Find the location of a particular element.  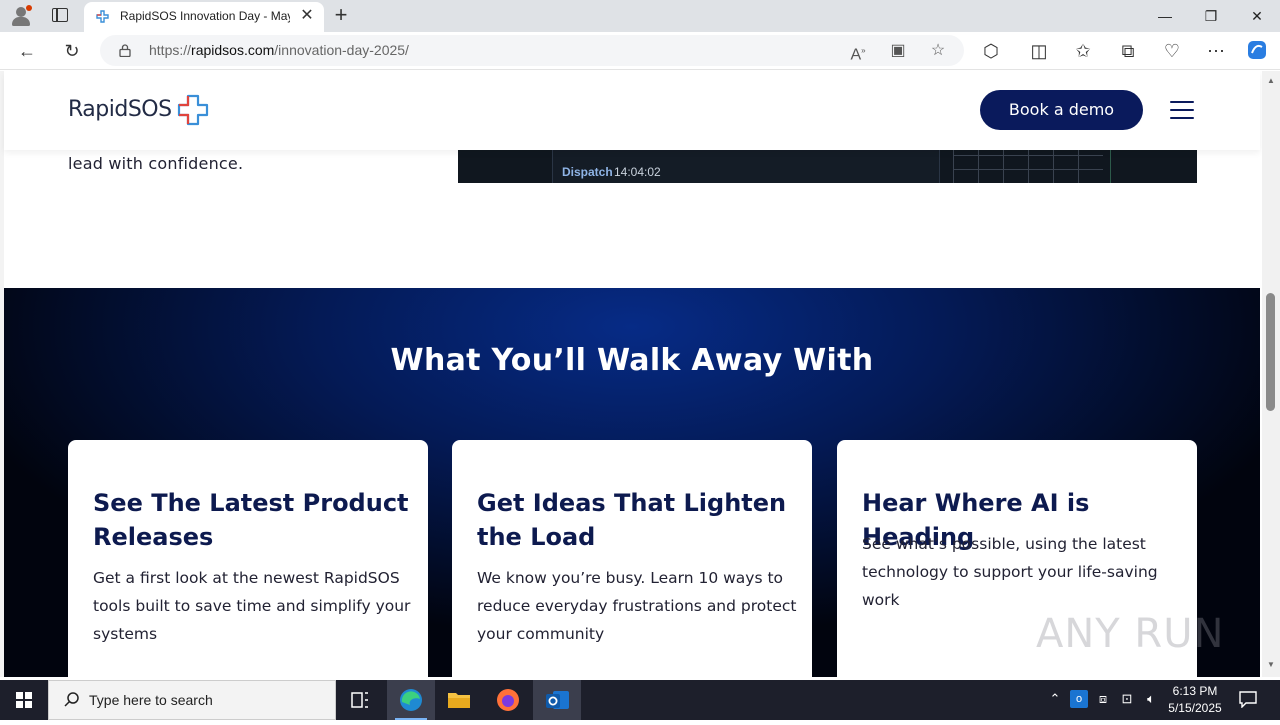

minimize-icon: — is located at coordinates (1165, 16).